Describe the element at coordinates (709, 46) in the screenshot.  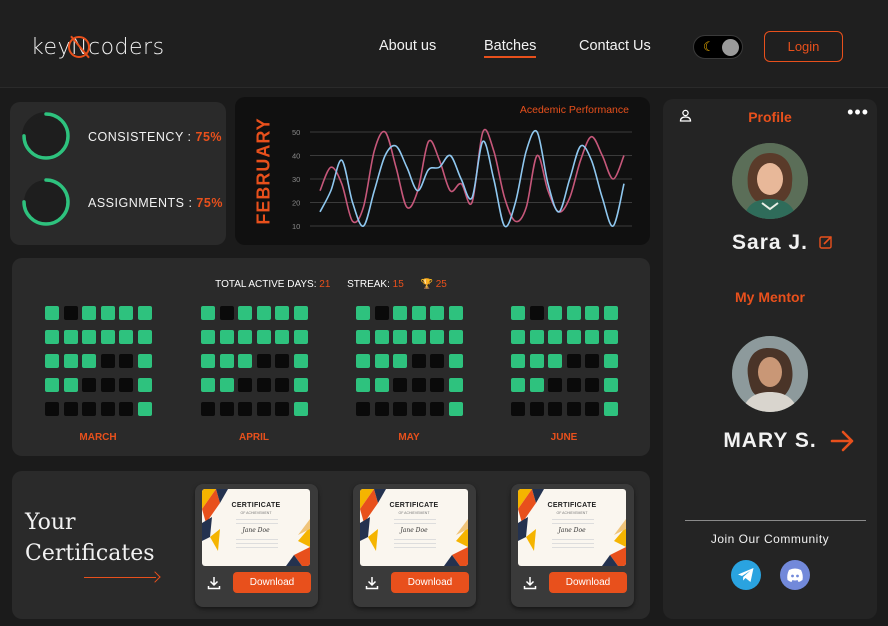
I see `moon-icon: ☾` at that location.